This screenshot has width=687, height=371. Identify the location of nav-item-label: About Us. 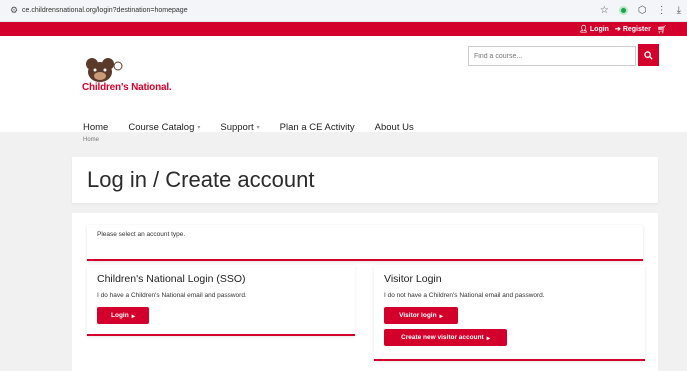
(394, 127).